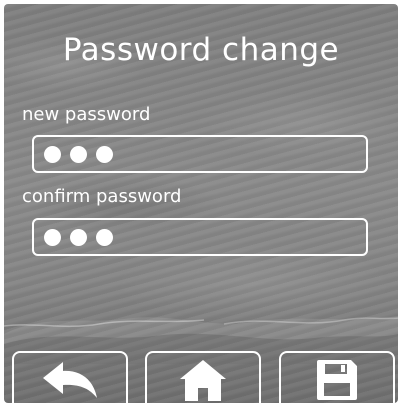 This screenshot has height=407, width=404. I want to click on new-password-label: new password, so click(86, 114).